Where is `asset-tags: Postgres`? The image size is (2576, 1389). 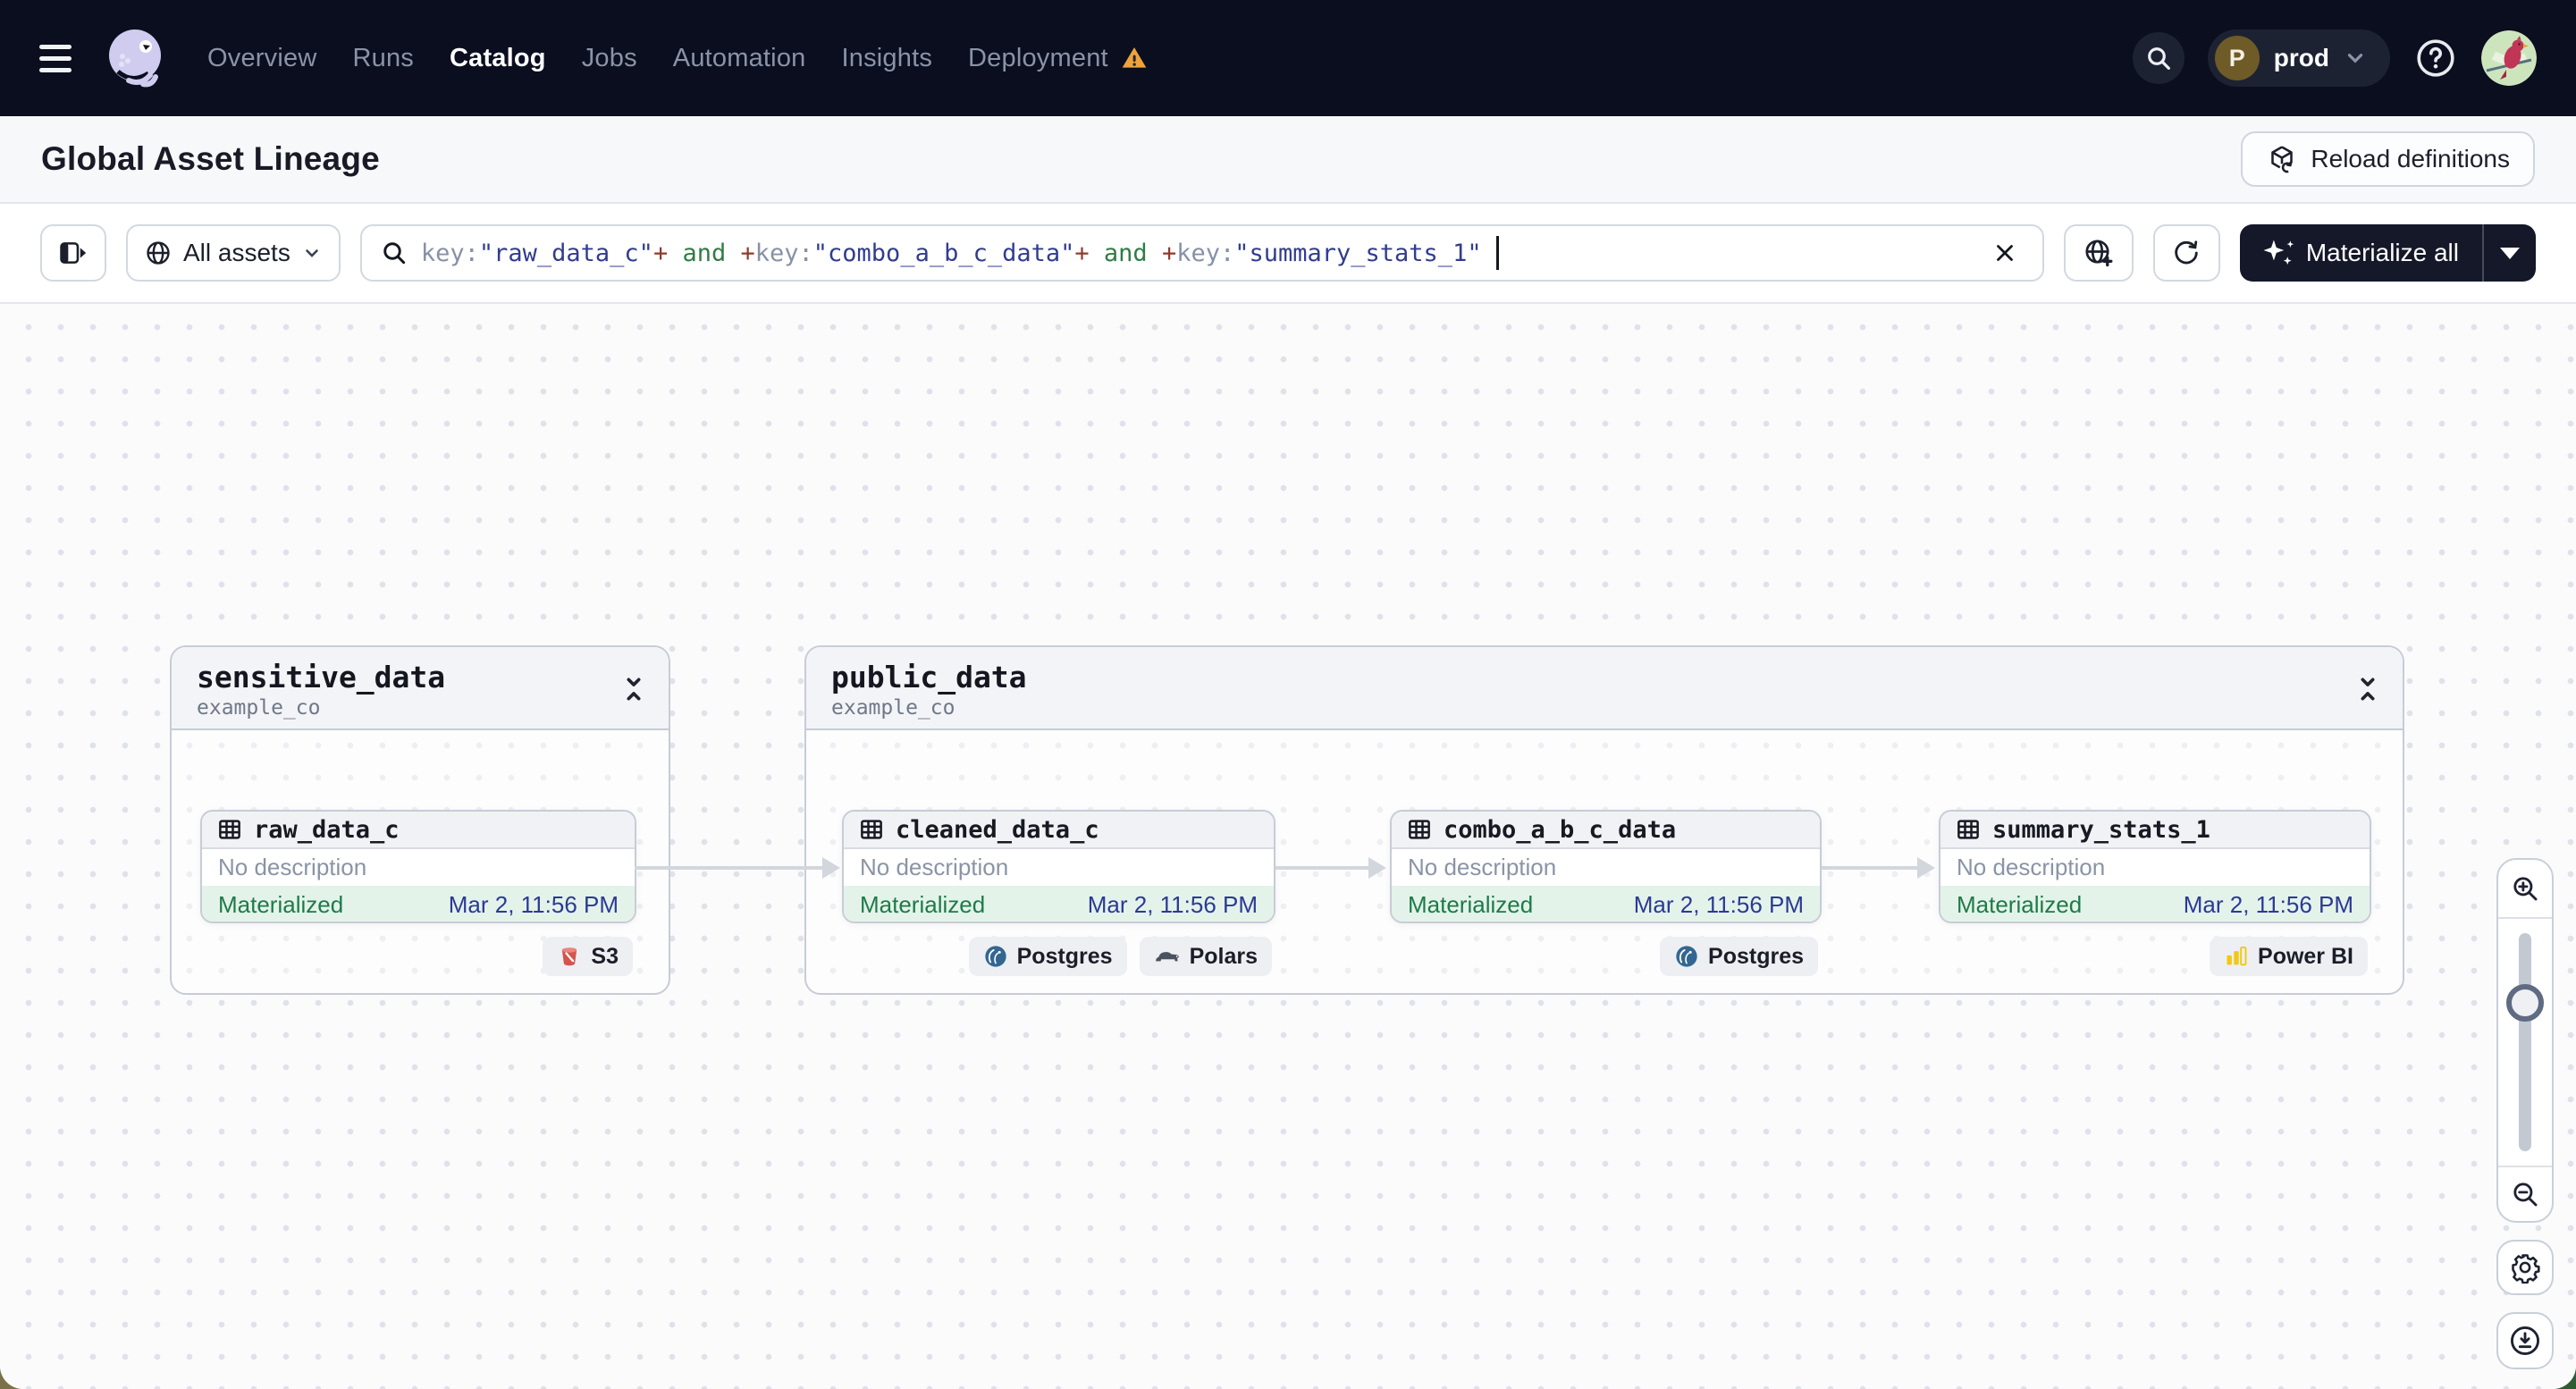
asset-tags: Postgres is located at coordinates (1739, 956).